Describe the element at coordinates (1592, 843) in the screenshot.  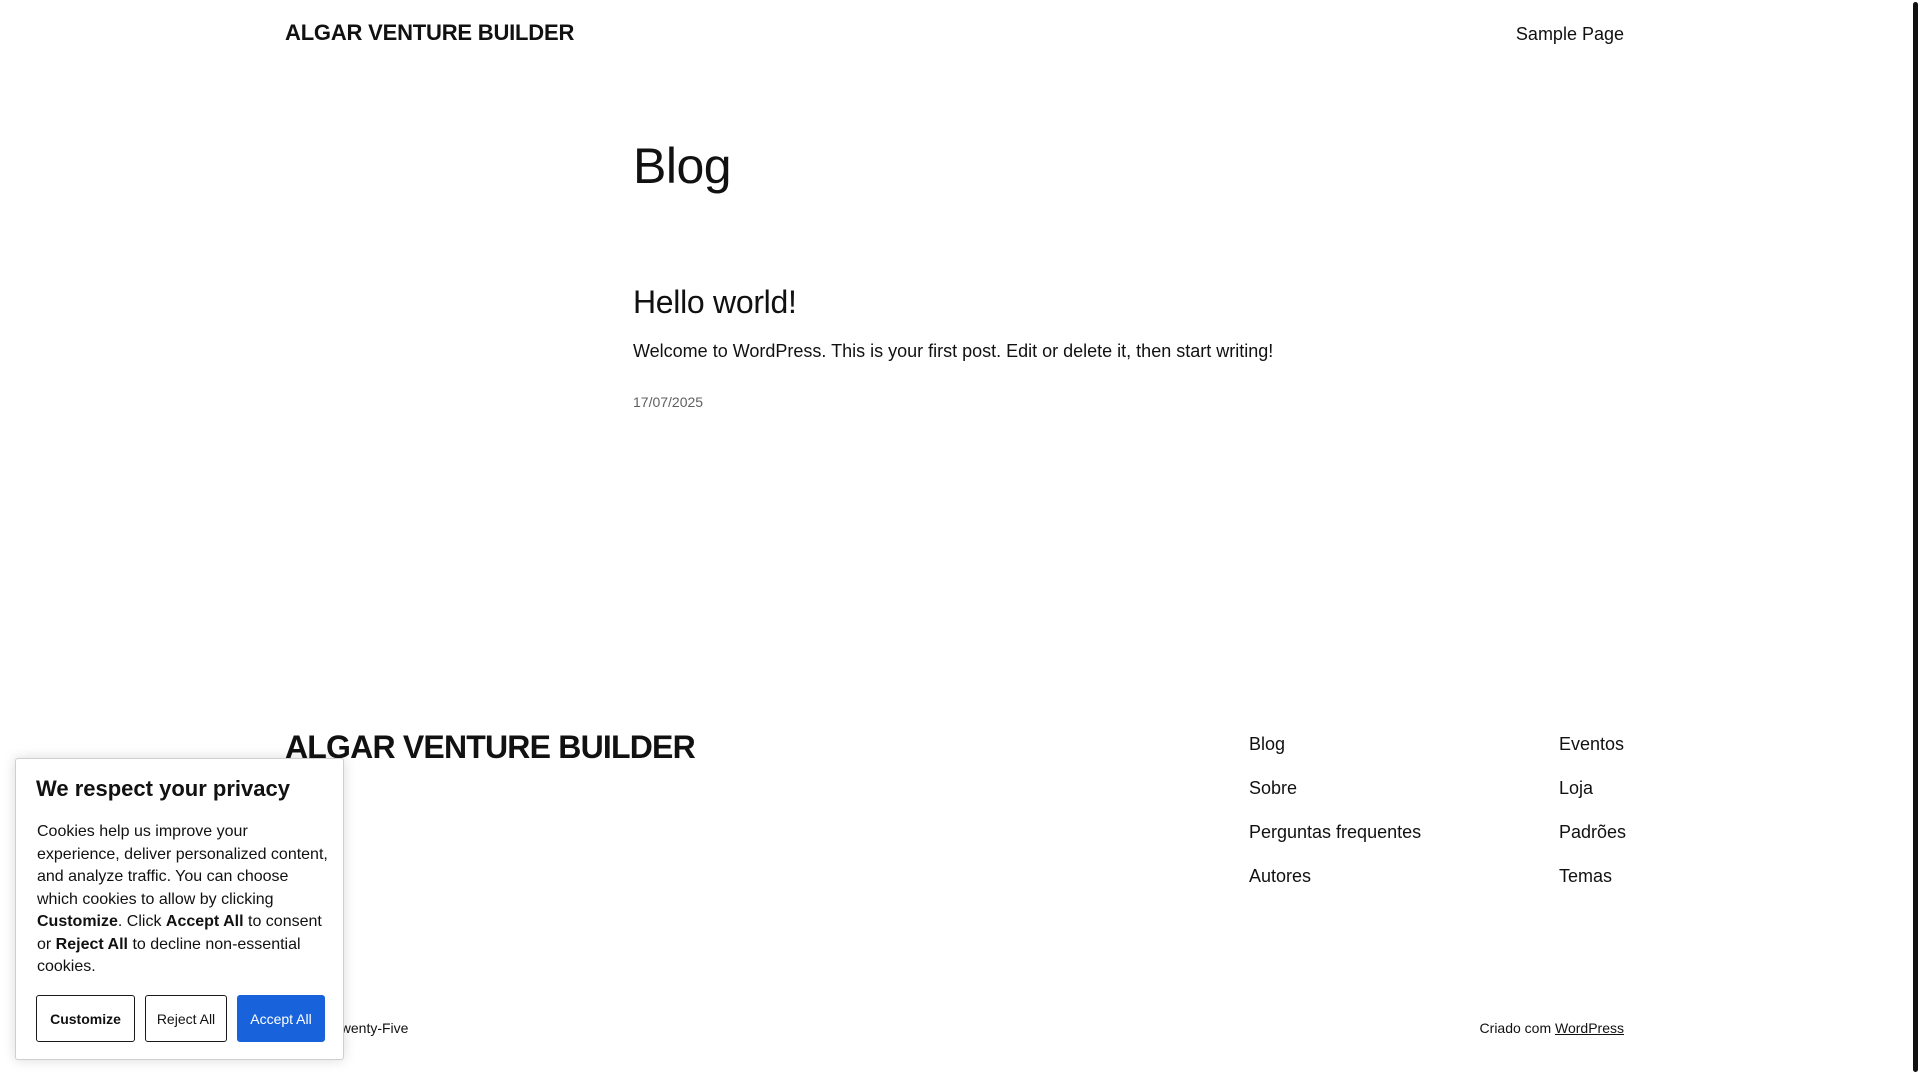
I see `footer-link-padroes: Padrões` at that location.